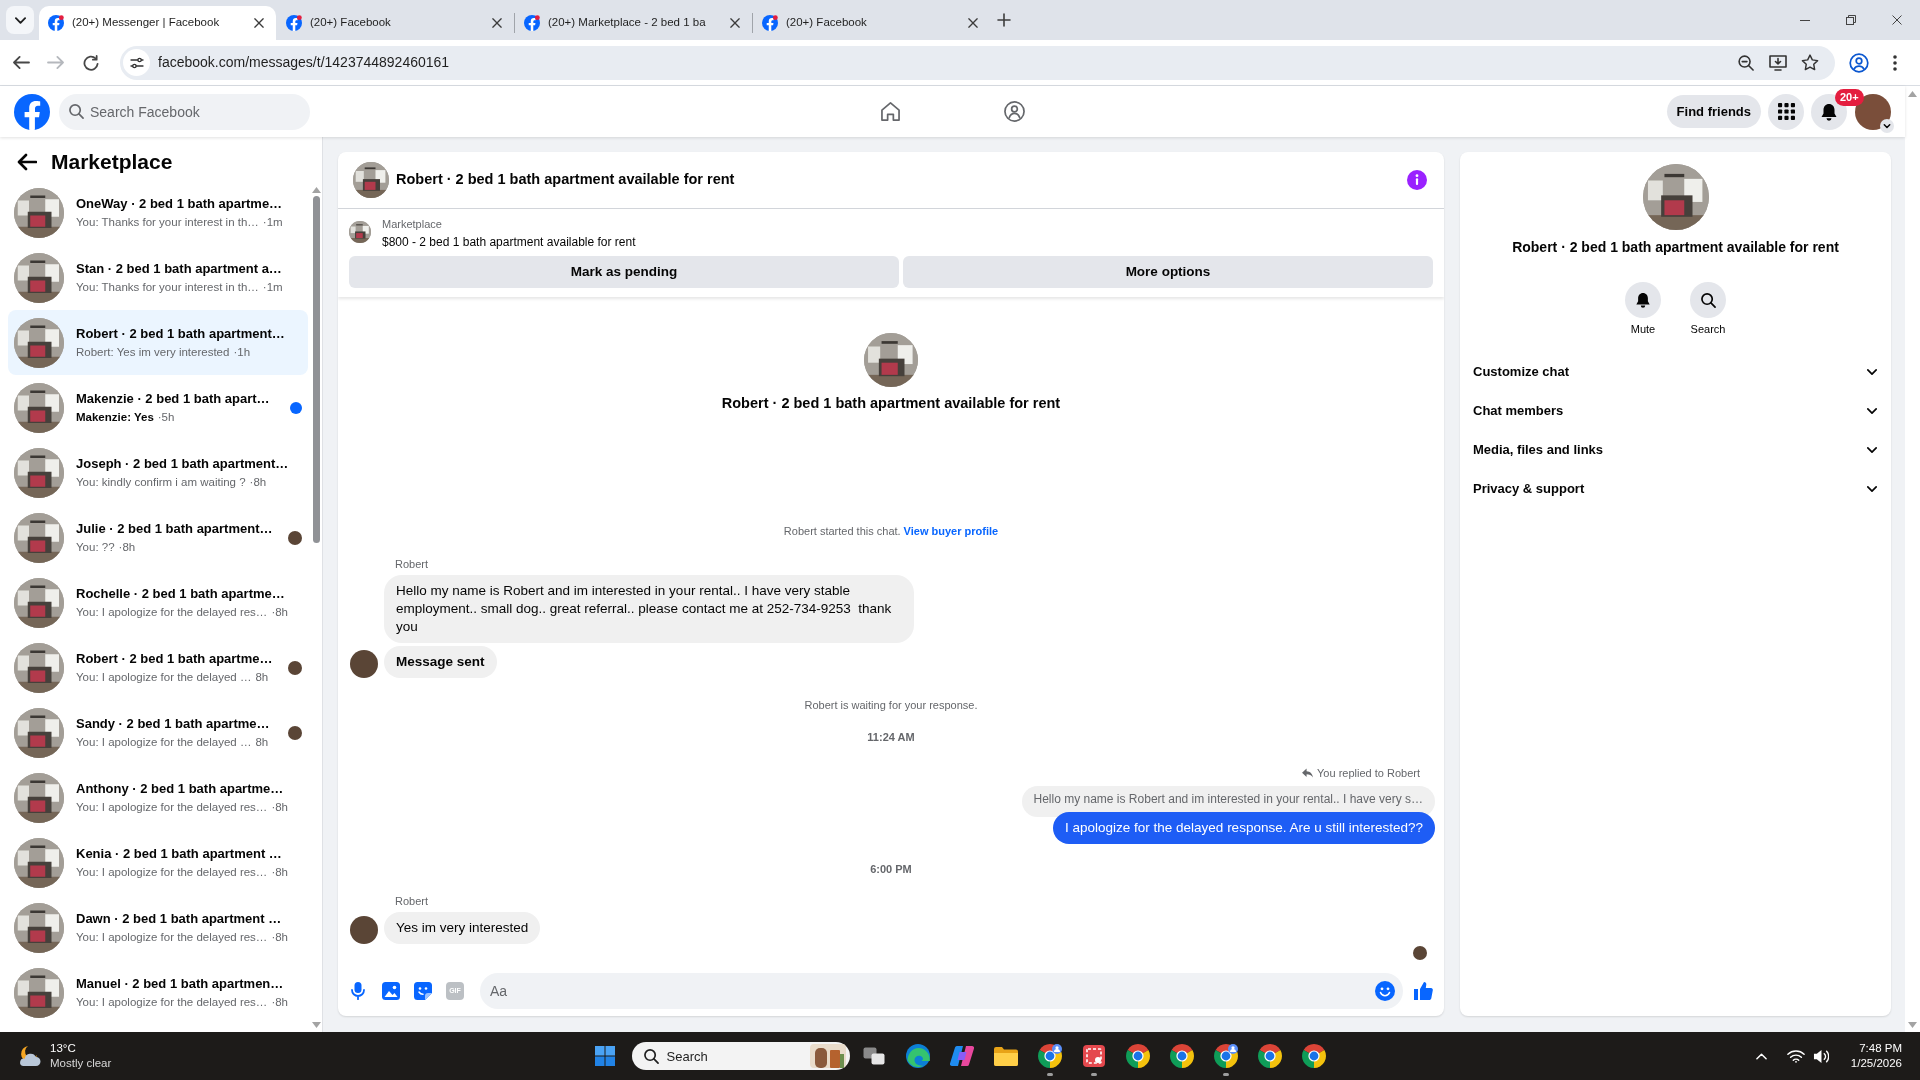 Image resolution: width=1920 pixels, height=1080 pixels. Describe the element at coordinates (1385, 990) in the screenshot. I see `smiley-icon` at that location.